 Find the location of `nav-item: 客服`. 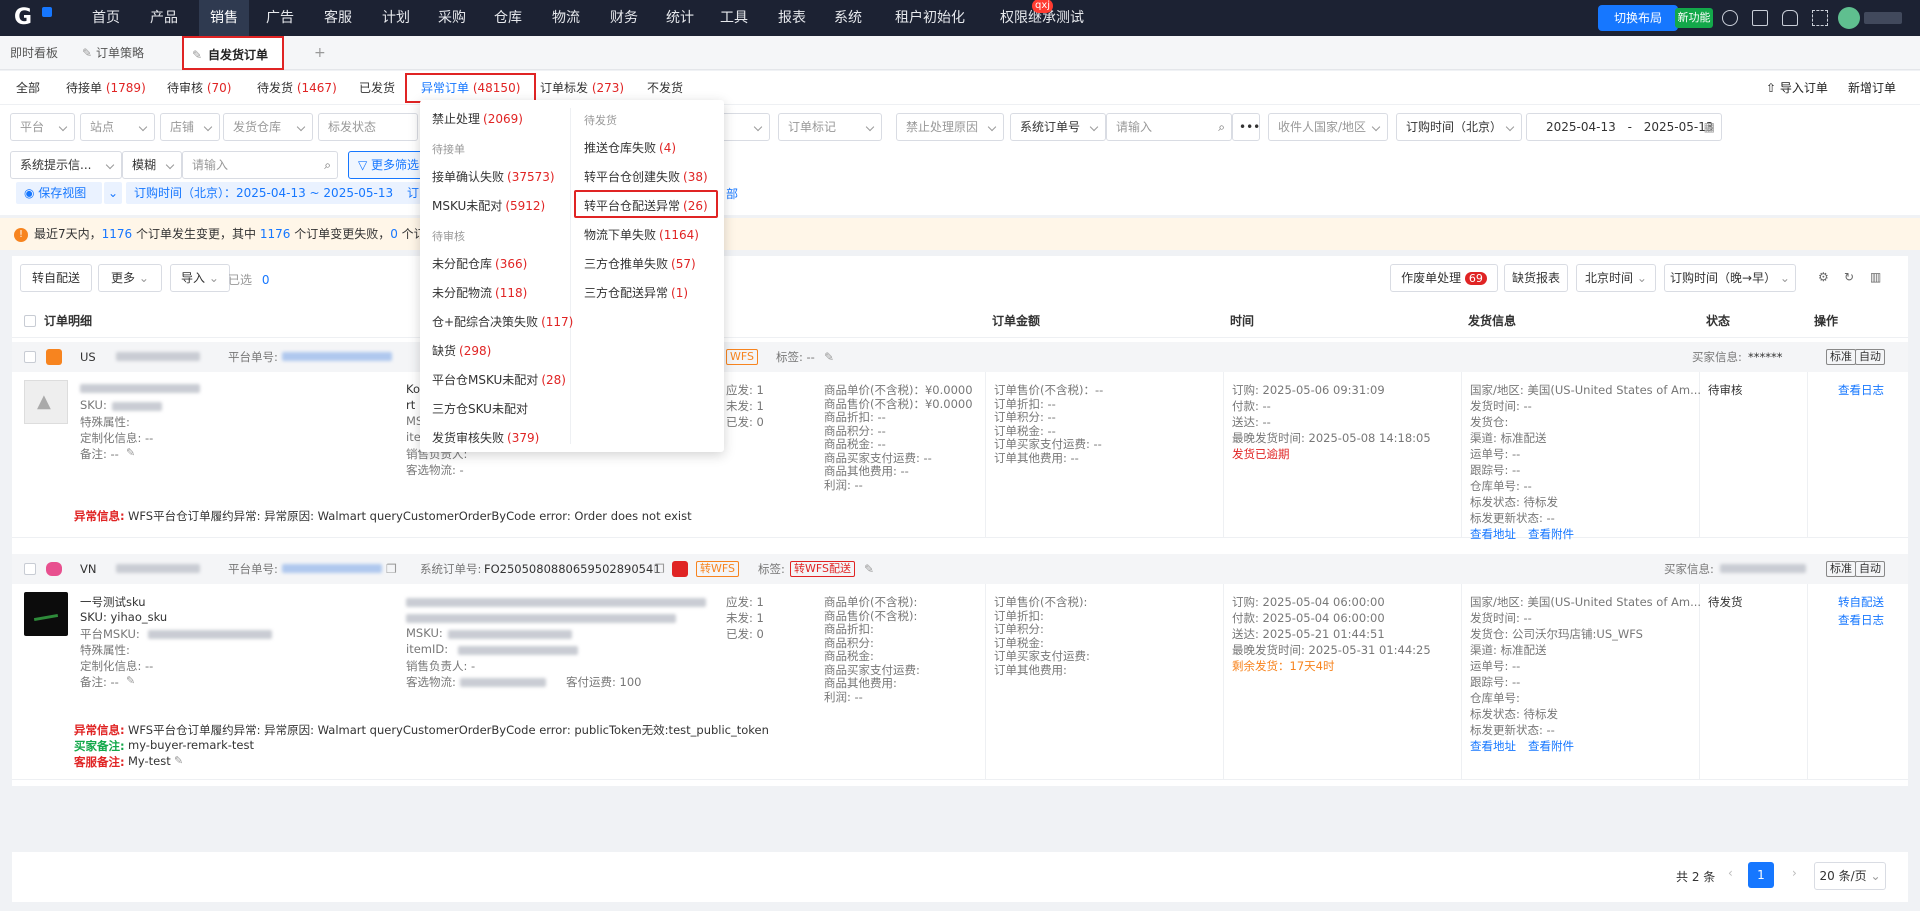

nav-item: 客服 is located at coordinates (338, 18).